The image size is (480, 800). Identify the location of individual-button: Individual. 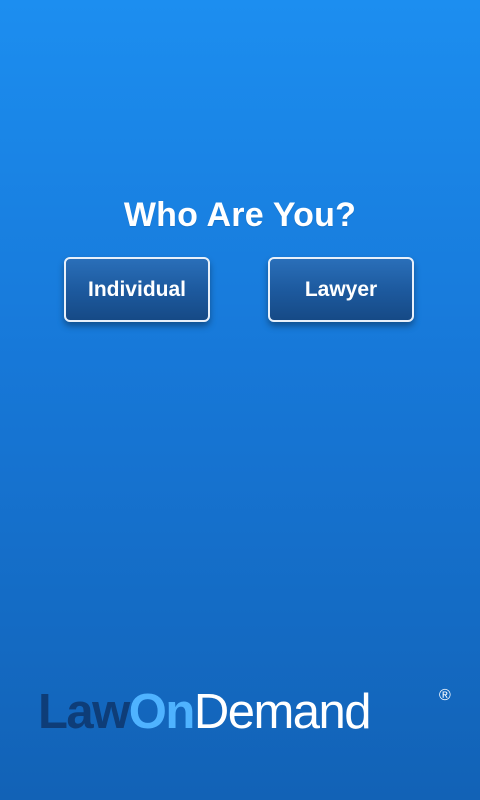
(137, 289).